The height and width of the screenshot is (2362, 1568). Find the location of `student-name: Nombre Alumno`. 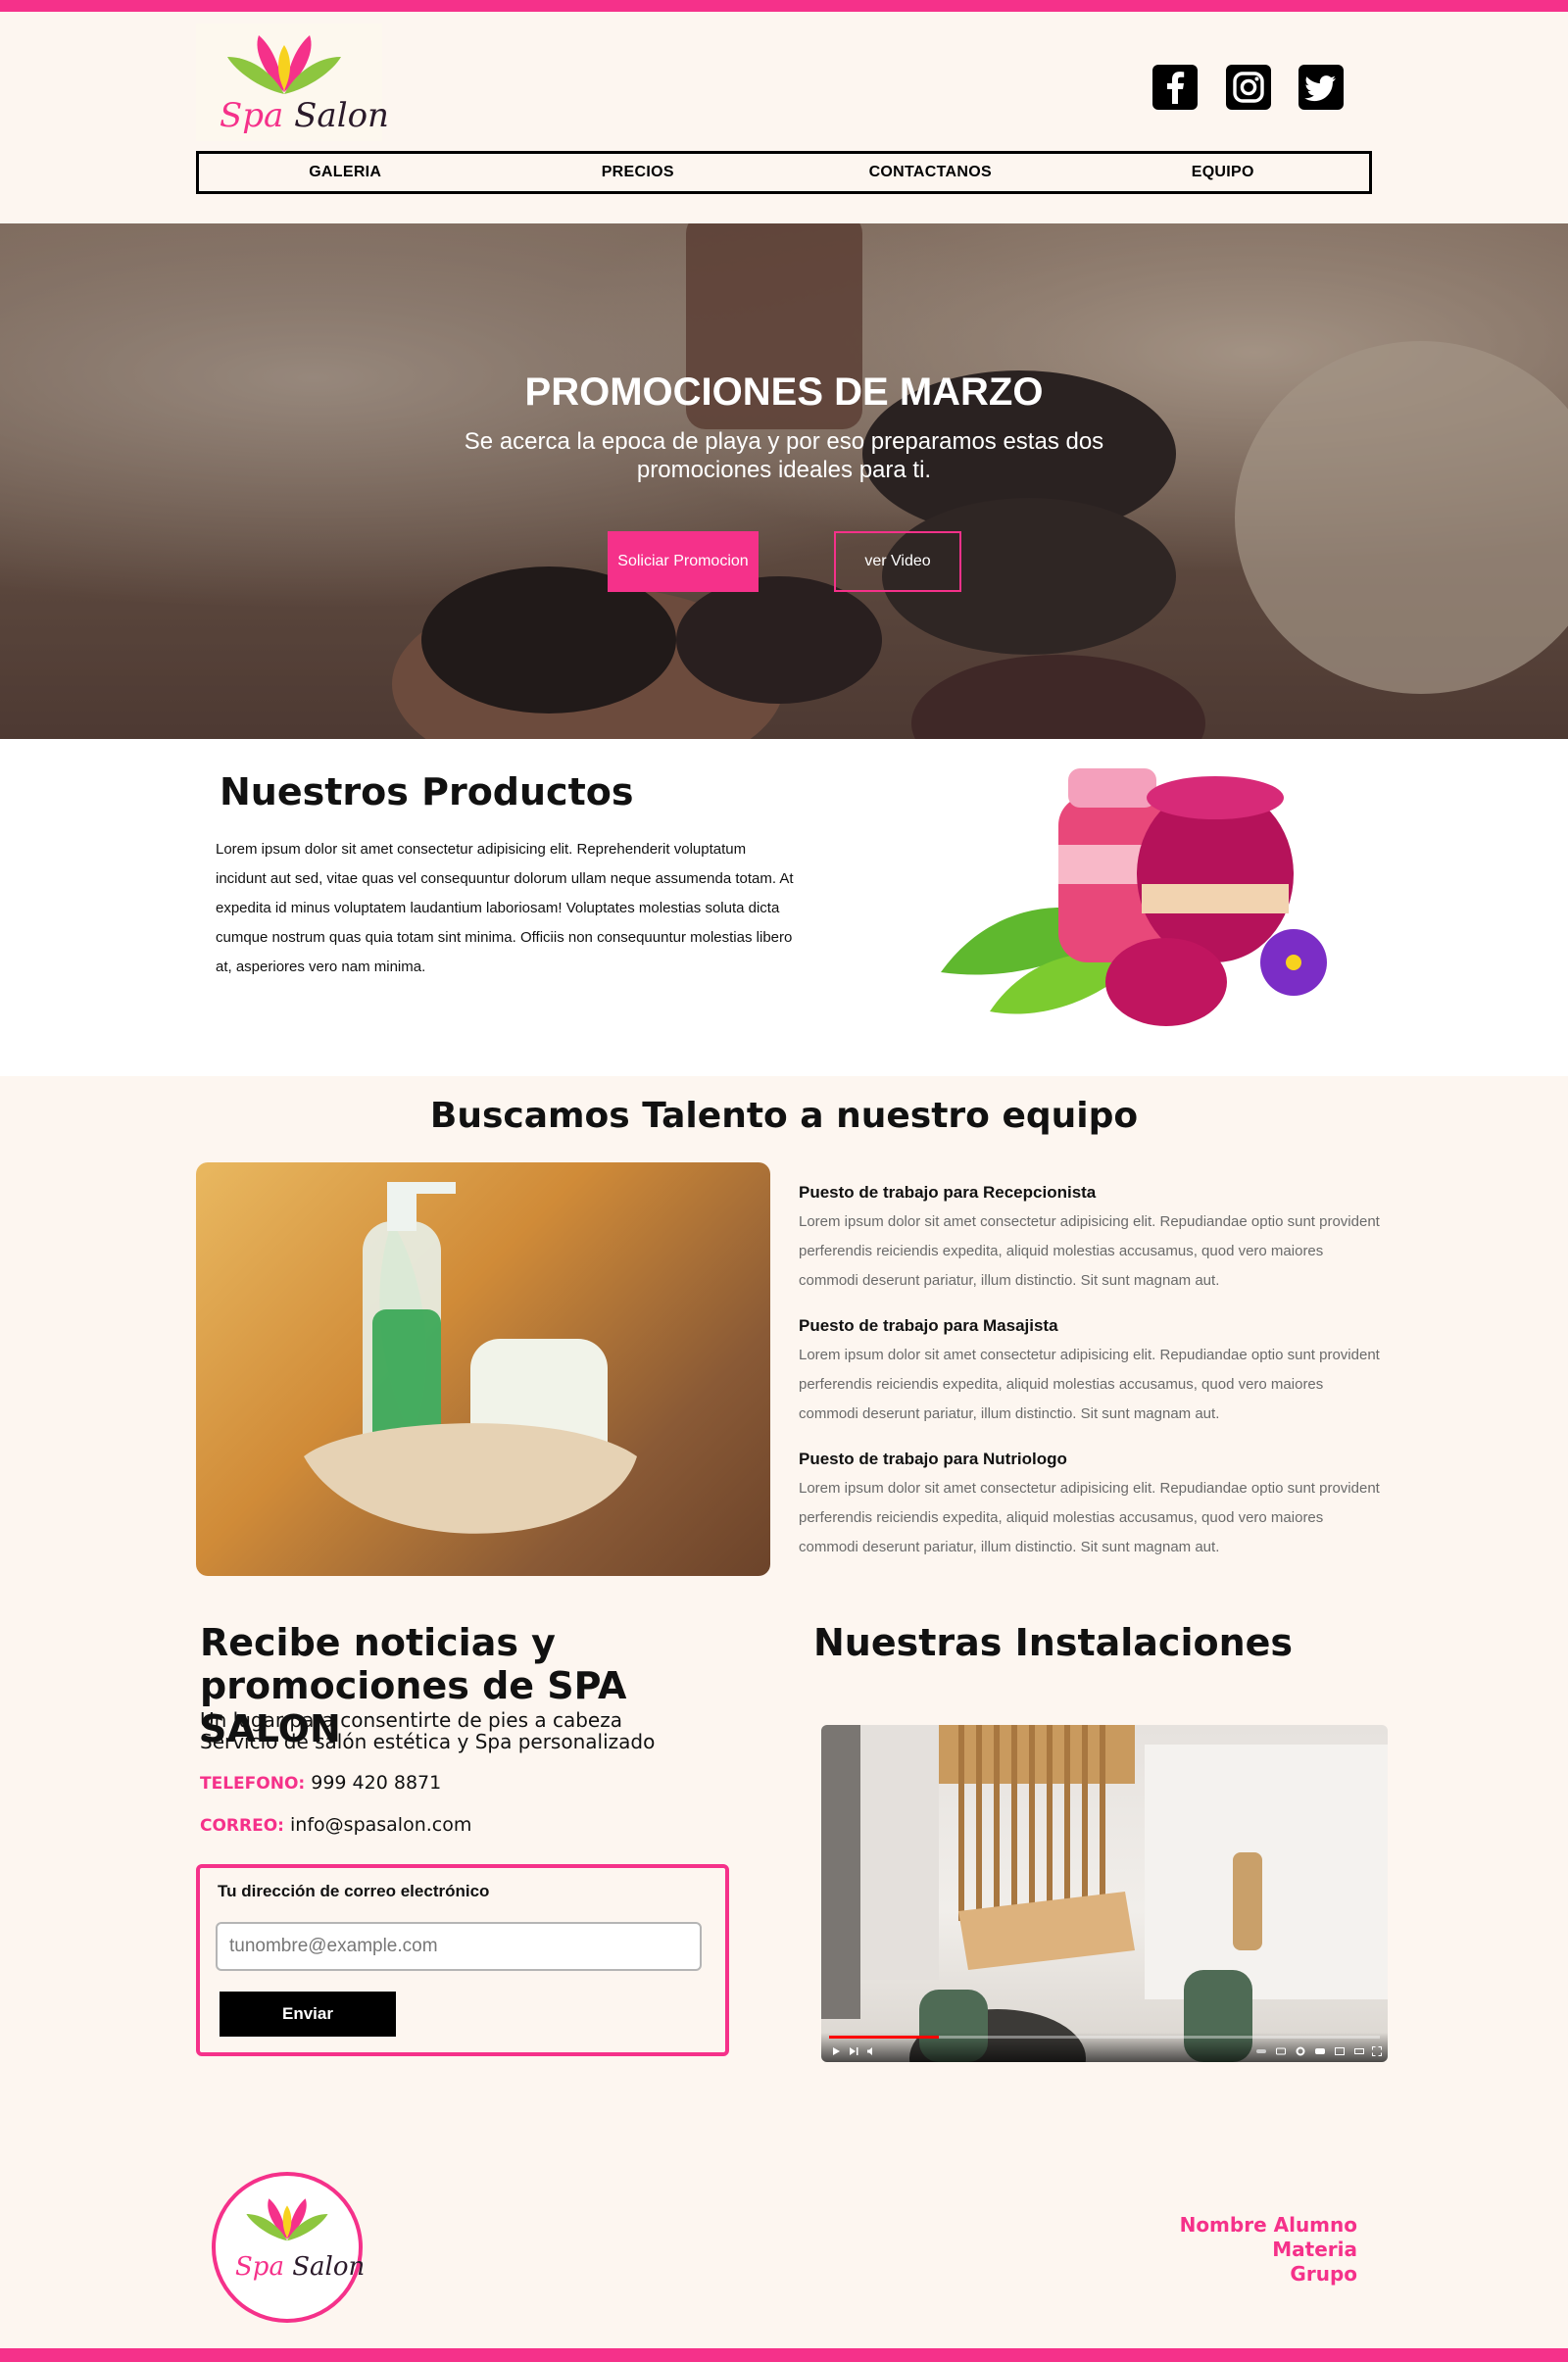

student-name: Nombre Alumno is located at coordinates (1268, 2225).